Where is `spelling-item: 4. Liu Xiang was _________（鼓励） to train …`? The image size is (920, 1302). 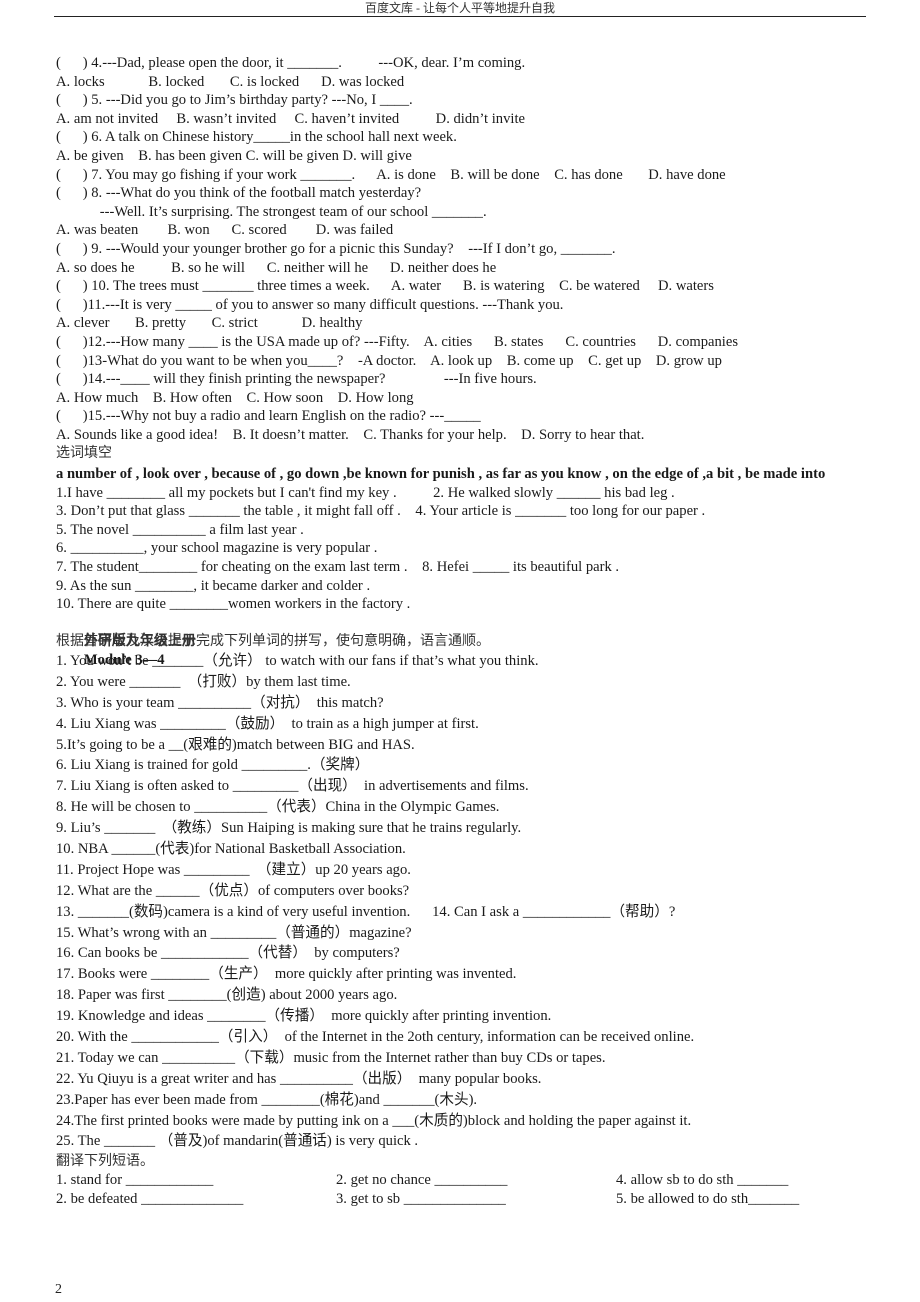
spelling-item: 4. Liu Xiang was _________（鼓励） to train … is located at coordinates (267, 723).